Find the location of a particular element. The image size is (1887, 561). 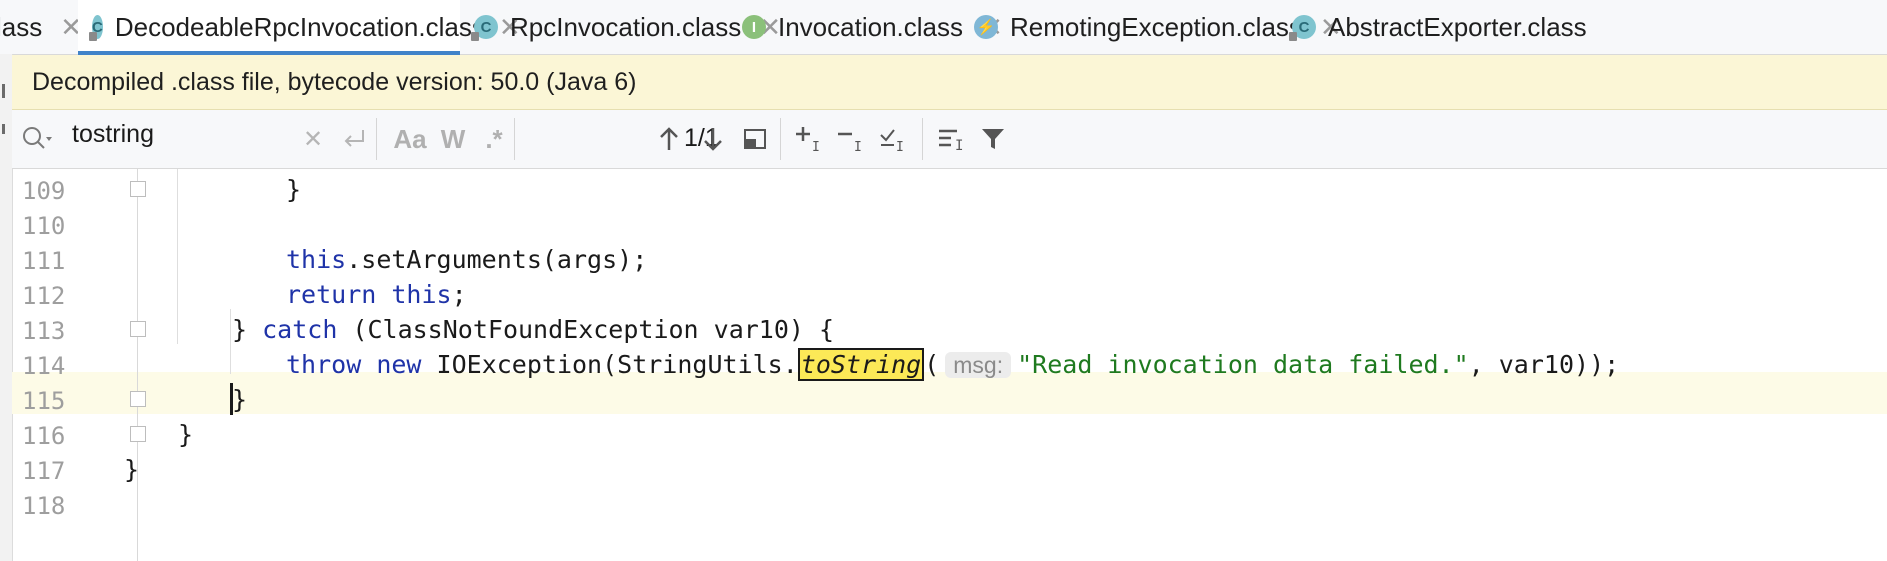

newline-icon is located at coordinates (355, 139).